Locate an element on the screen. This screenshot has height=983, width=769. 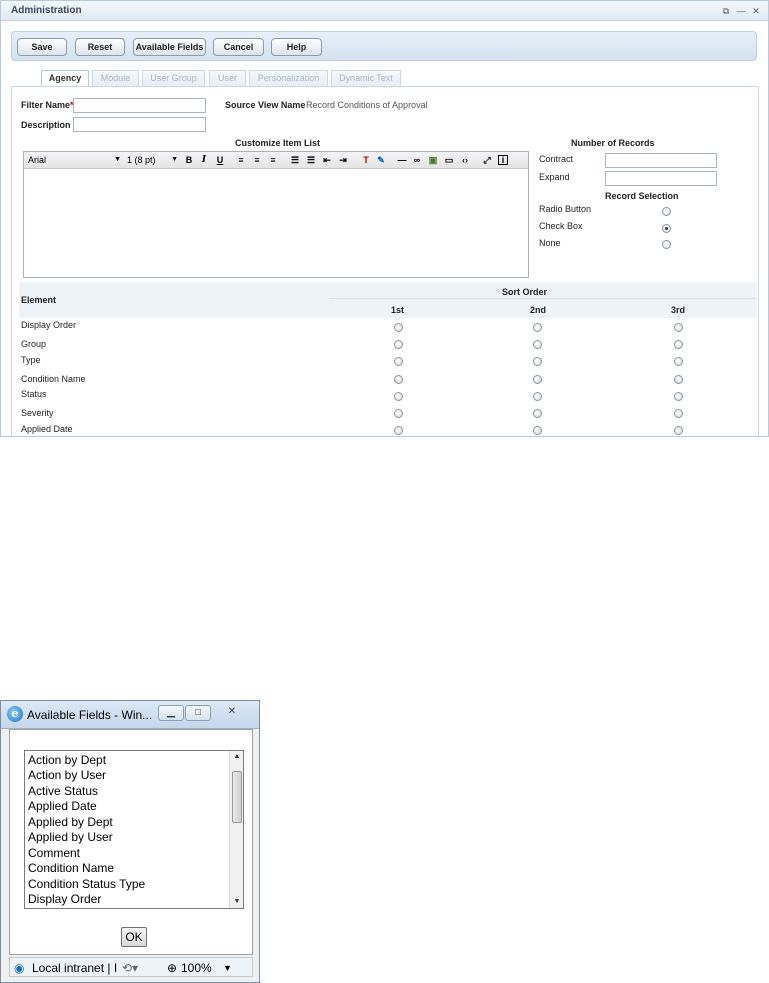
zone-label: Local intranet | I is located at coordinates (75, 968).